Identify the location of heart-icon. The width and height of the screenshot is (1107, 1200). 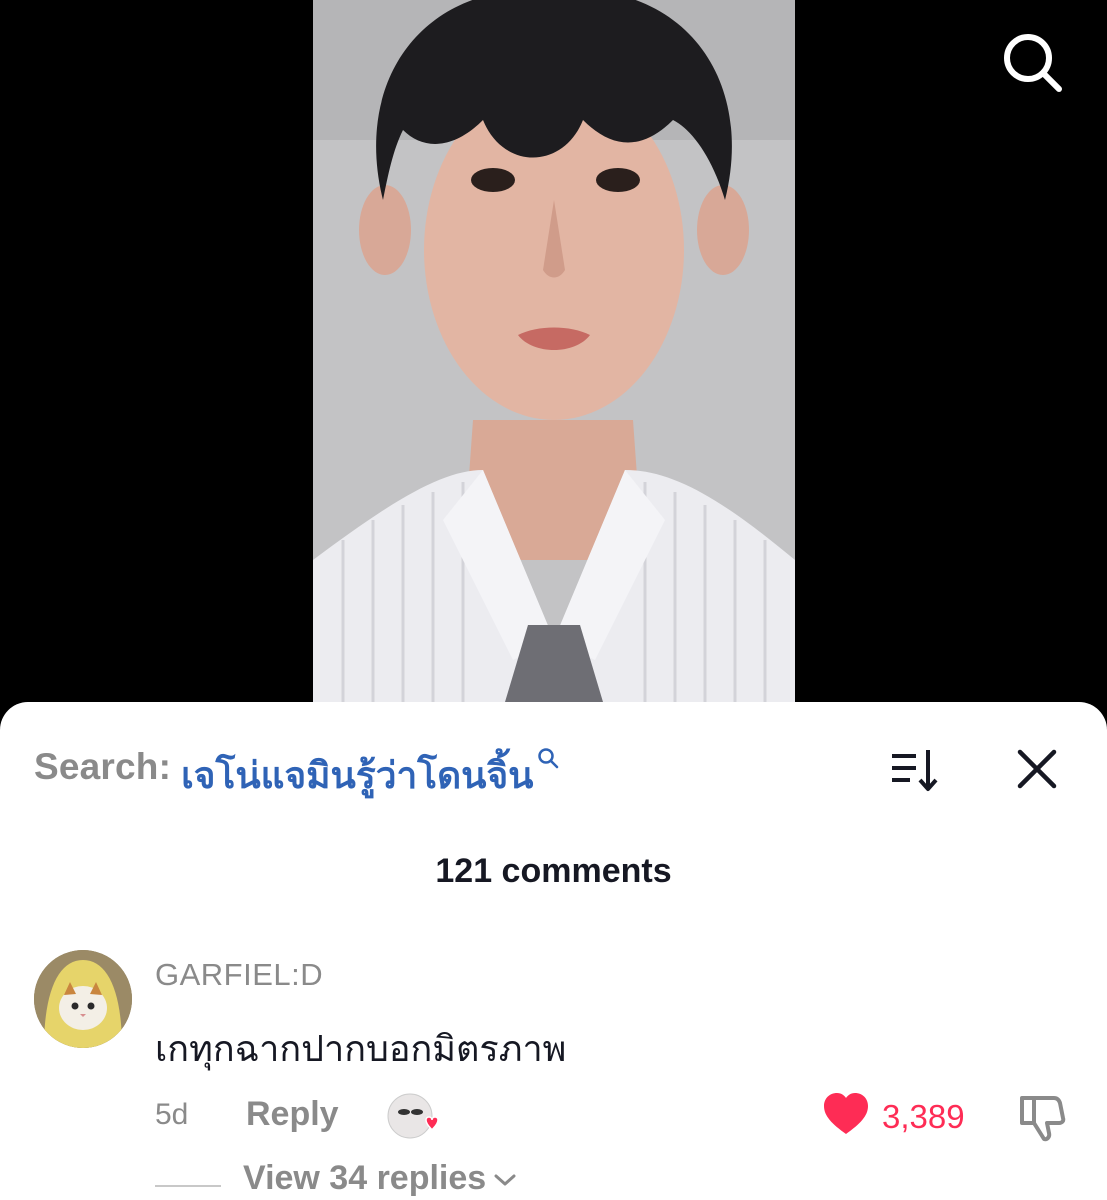
(846, 1116).